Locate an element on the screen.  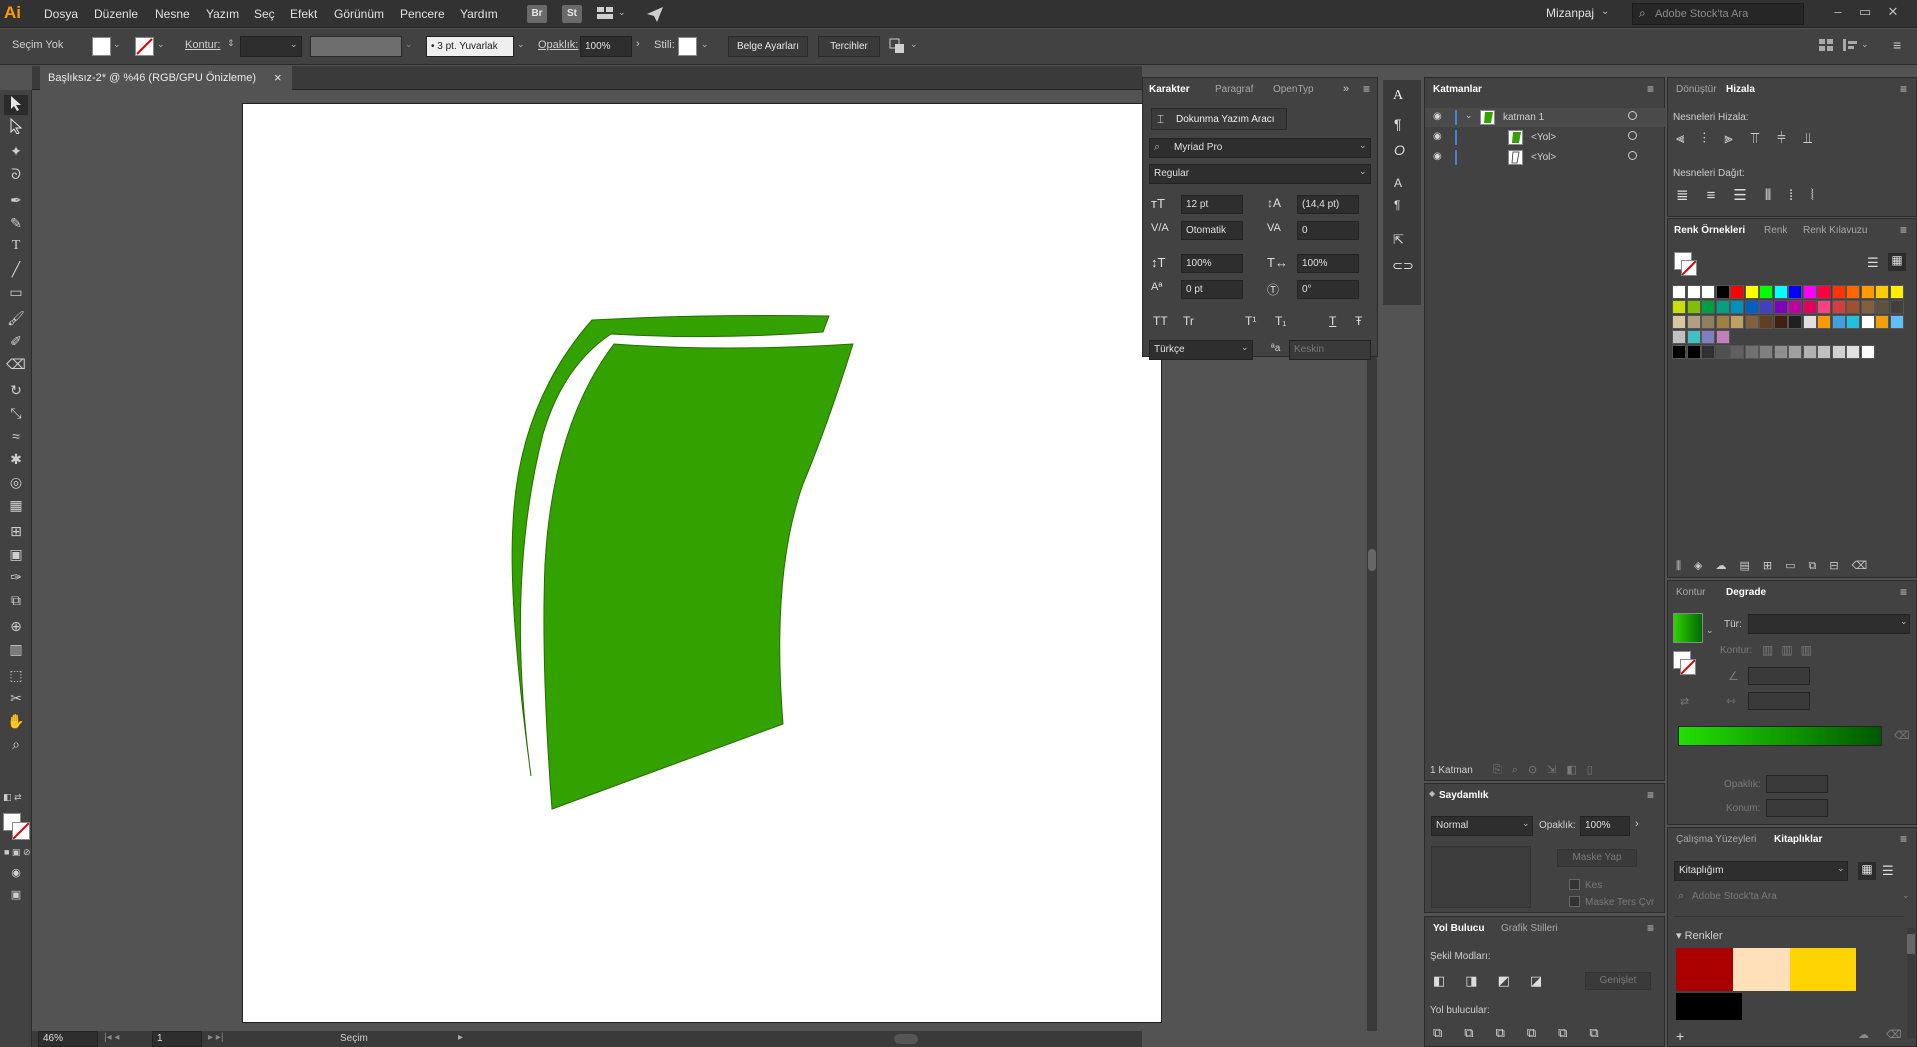
strikethrough-button: Ŧ is located at coordinates (1358, 321).